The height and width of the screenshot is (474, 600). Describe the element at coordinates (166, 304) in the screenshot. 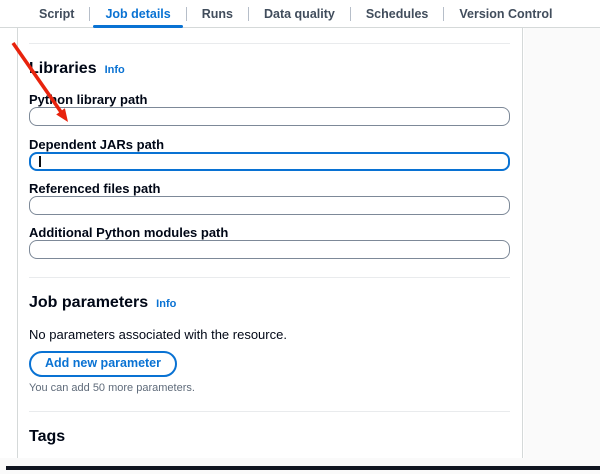

I see `job-parameters-info-link: Info` at that location.